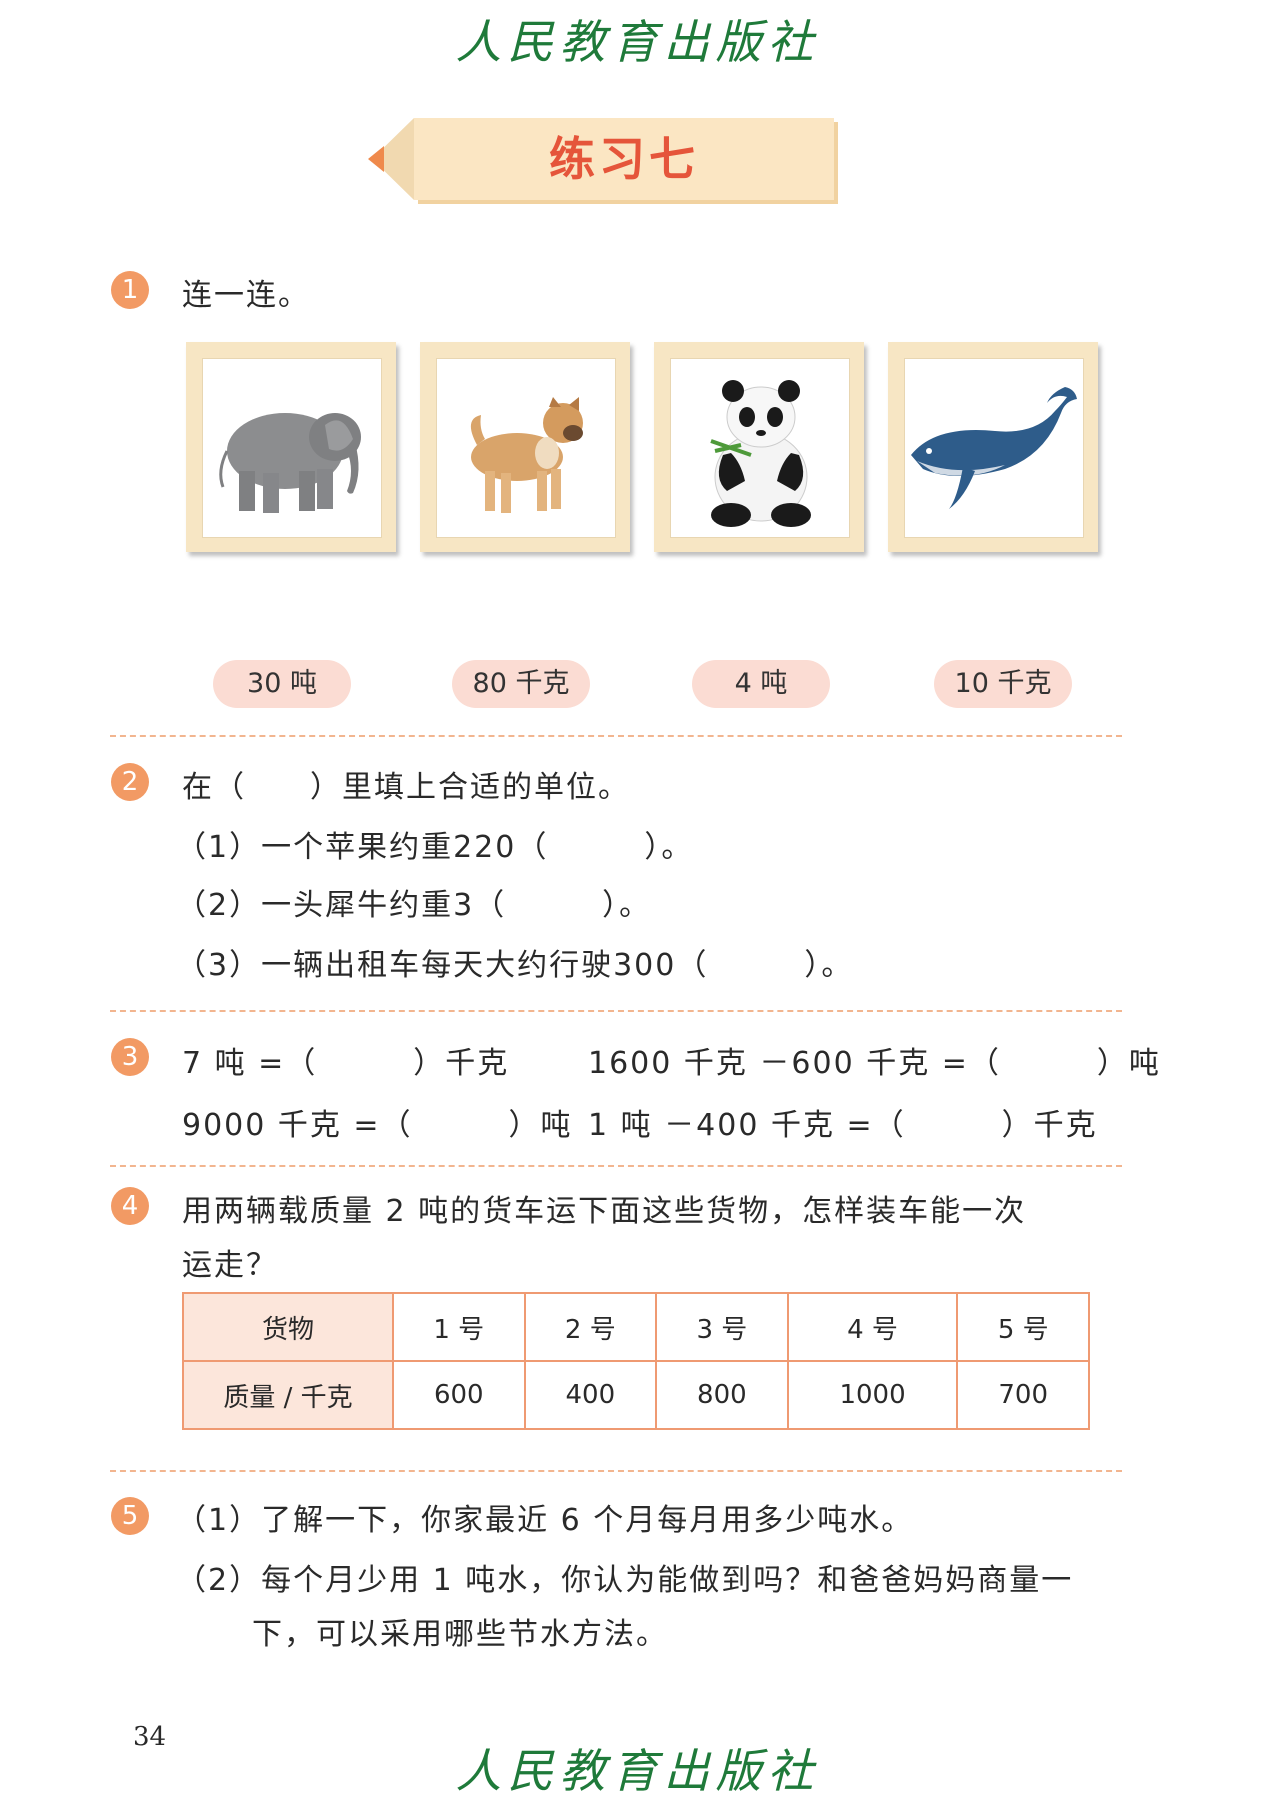 The height and width of the screenshot is (1801, 1275). What do you see at coordinates (872, 1327) in the screenshot?
I see `table-cell: 4 号` at bounding box center [872, 1327].